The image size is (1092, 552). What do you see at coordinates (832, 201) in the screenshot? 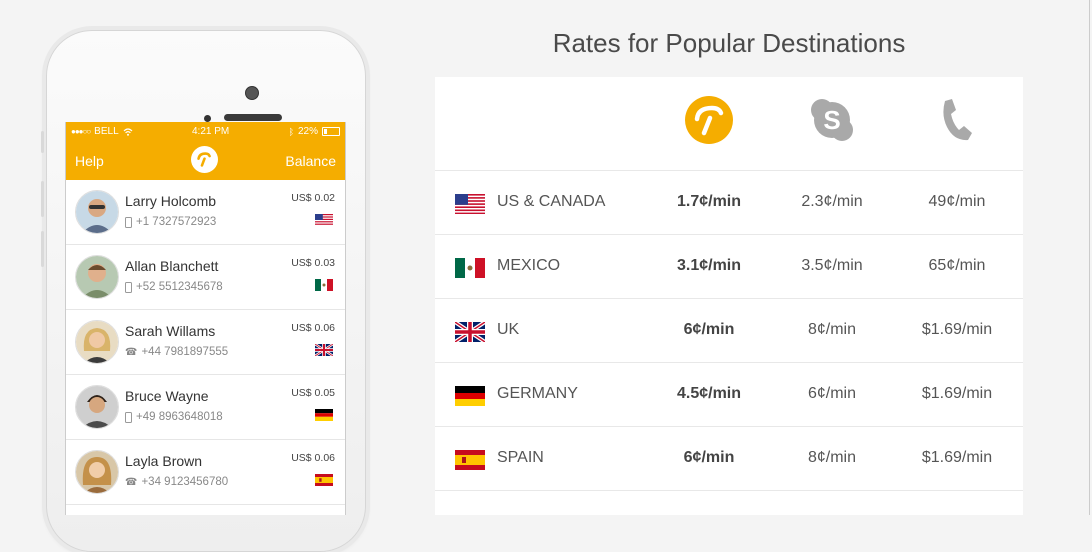
I see `skype-rate: 2.3¢/min` at bounding box center [832, 201].